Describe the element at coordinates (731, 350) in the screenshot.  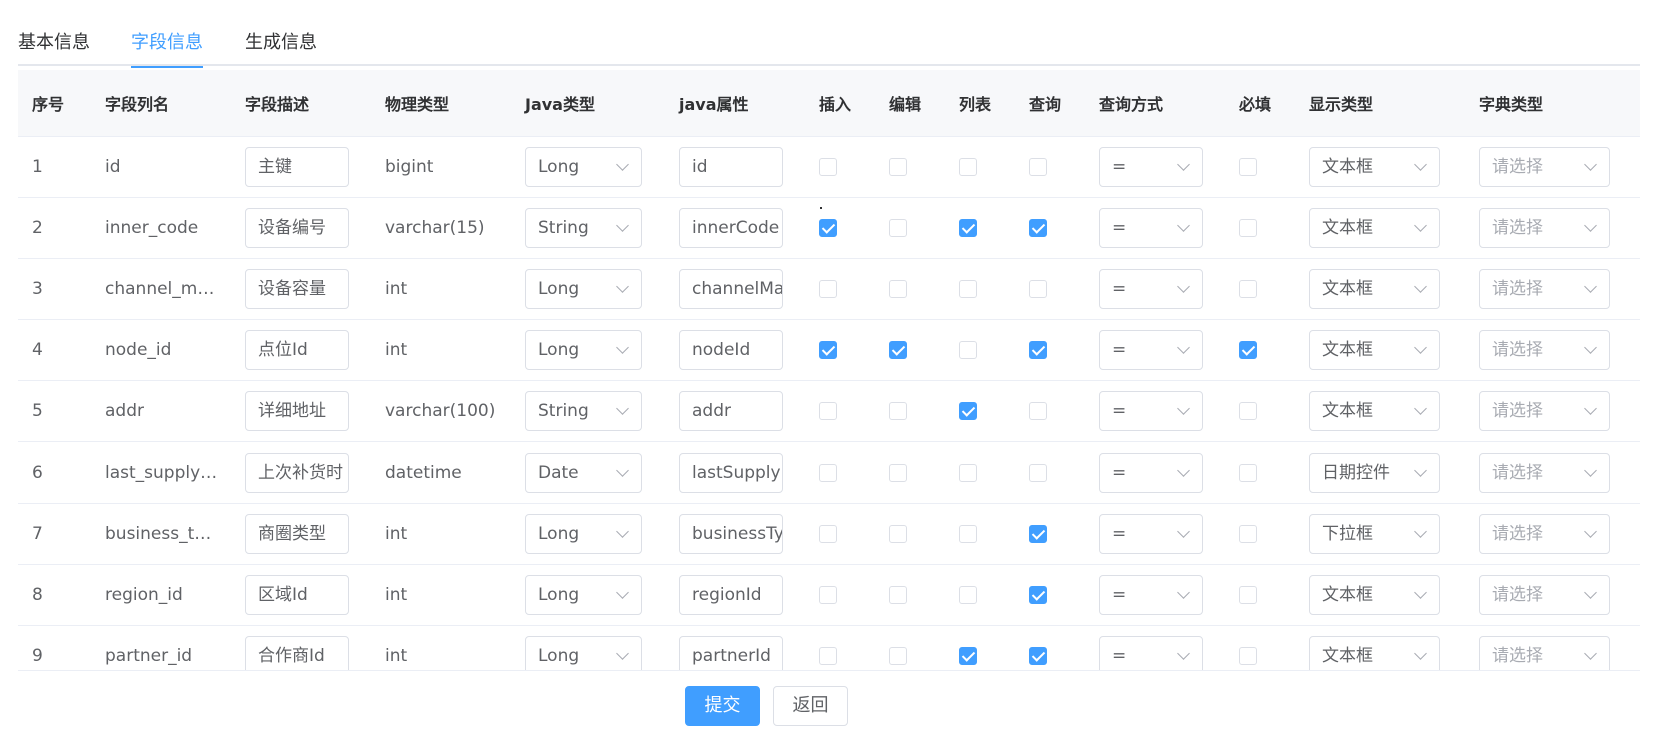
I see `java-prop-input: nodeId` at that location.